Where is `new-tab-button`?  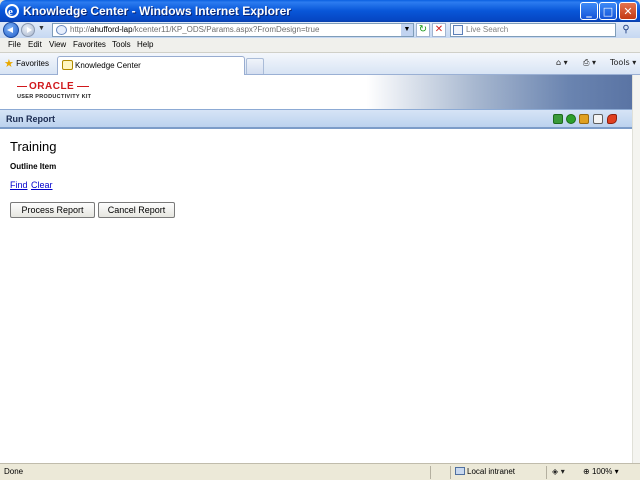 new-tab-button is located at coordinates (255, 66).